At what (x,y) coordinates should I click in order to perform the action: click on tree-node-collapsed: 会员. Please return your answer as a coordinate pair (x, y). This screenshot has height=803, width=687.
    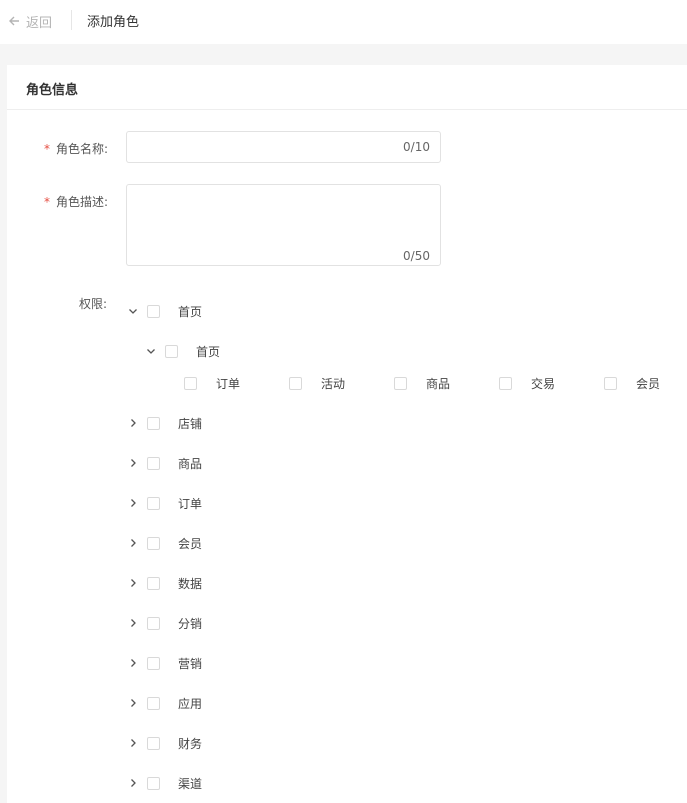
    Looking at the image, I should click on (164, 543).